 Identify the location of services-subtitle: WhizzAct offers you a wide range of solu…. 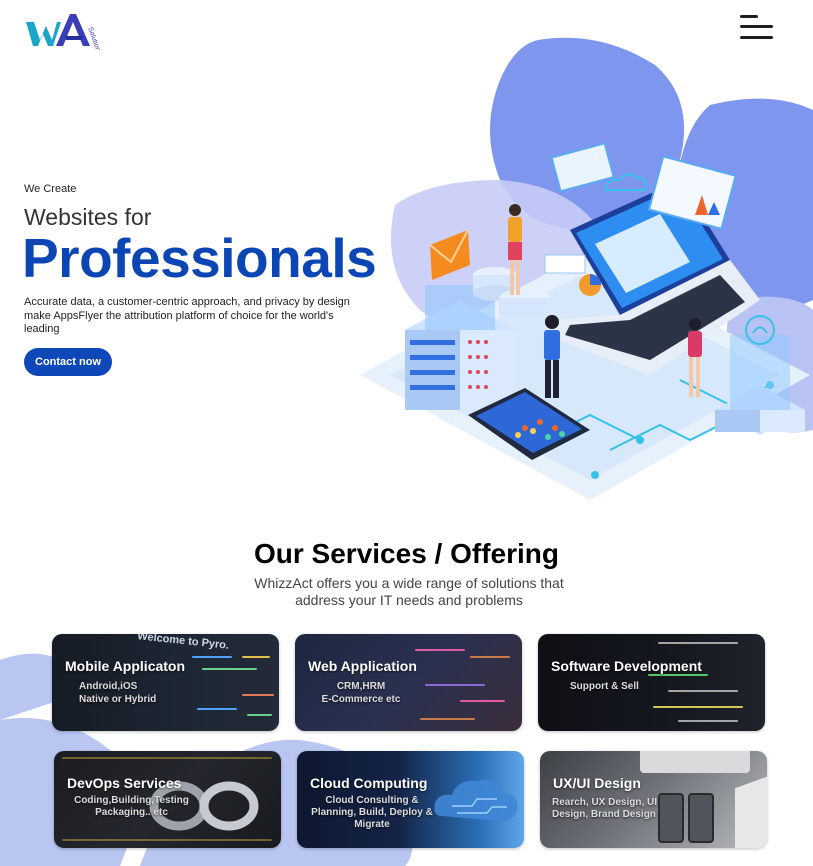
(409, 591).